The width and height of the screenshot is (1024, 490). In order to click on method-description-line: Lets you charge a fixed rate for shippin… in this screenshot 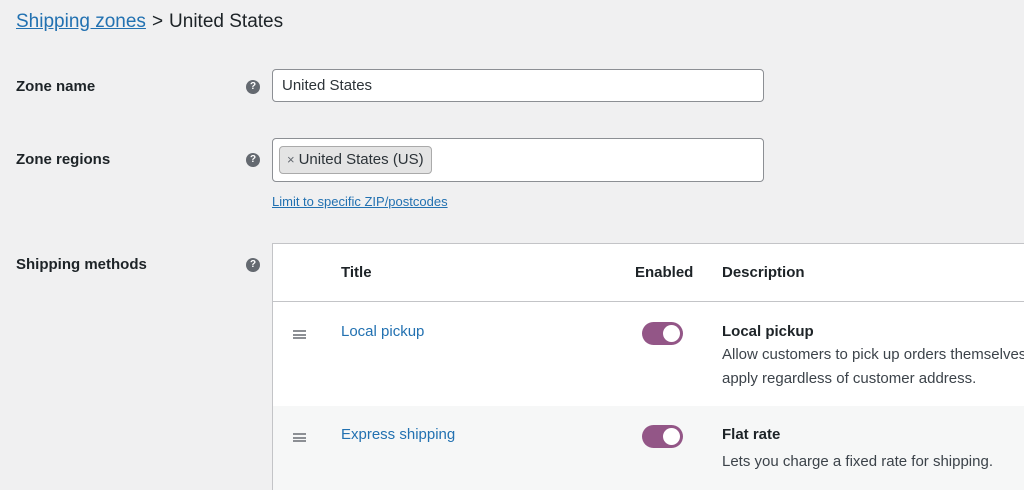, I will do `click(857, 461)`.